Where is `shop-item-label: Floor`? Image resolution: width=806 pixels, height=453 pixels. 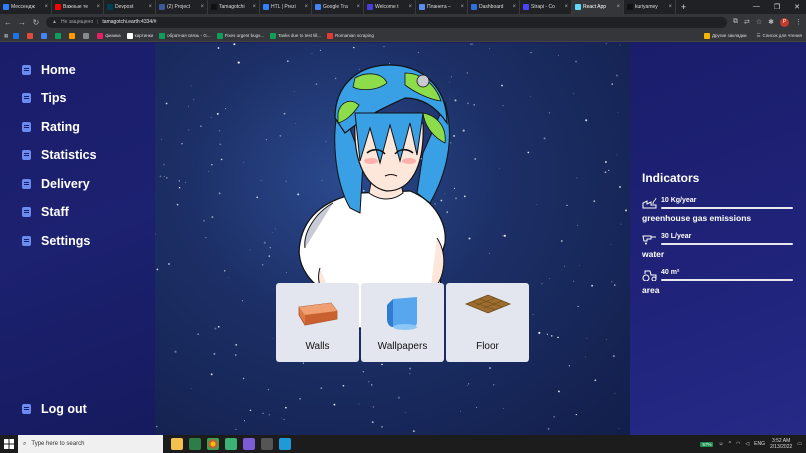 shop-item-label: Floor is located at coordinates (487, 346).